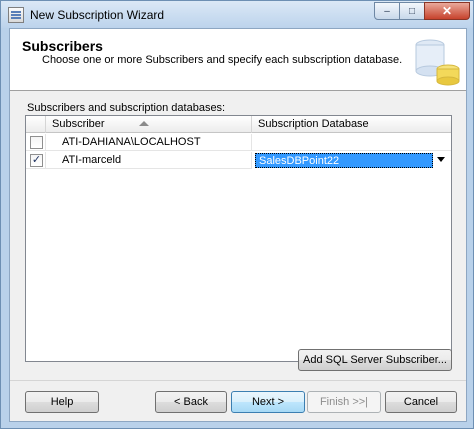  Describe the element at coordinates (78, 124) in the screenshot. I see `column-header-subscriber-label: Subscriber` at that location.